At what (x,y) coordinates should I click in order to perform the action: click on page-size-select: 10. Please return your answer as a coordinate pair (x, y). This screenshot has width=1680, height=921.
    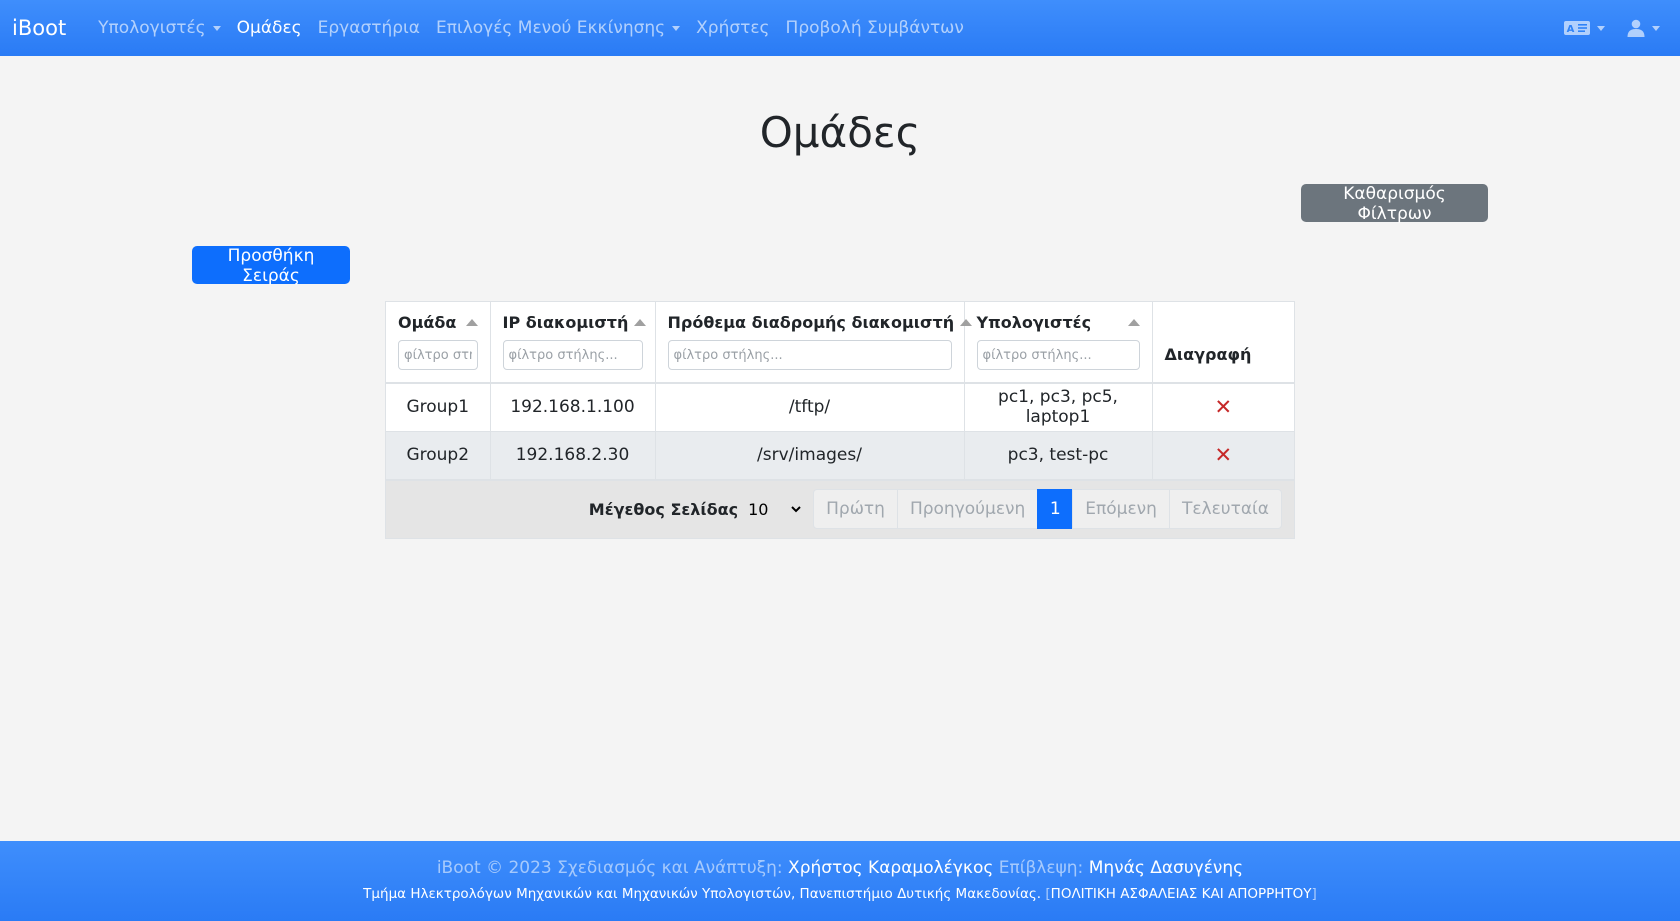
    Looking at the image, I should click on (774, 509).